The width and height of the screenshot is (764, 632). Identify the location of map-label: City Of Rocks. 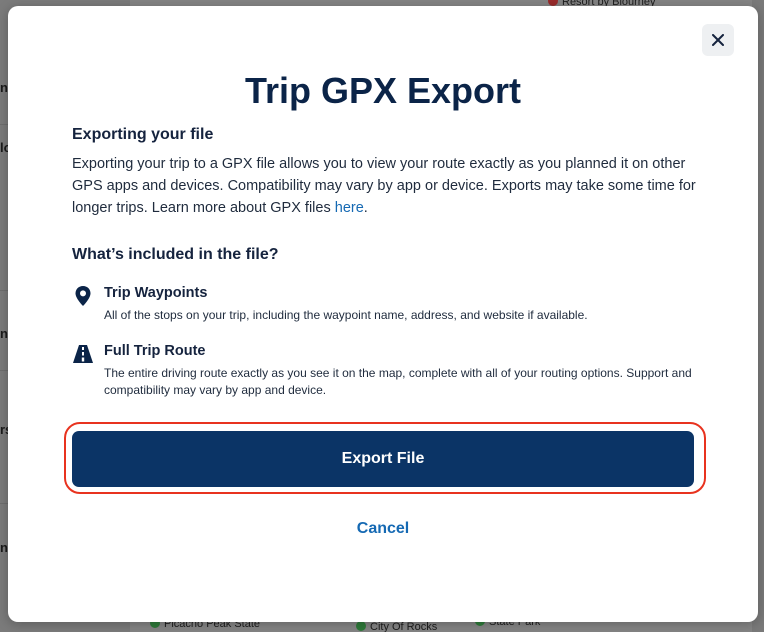
(396, 626).